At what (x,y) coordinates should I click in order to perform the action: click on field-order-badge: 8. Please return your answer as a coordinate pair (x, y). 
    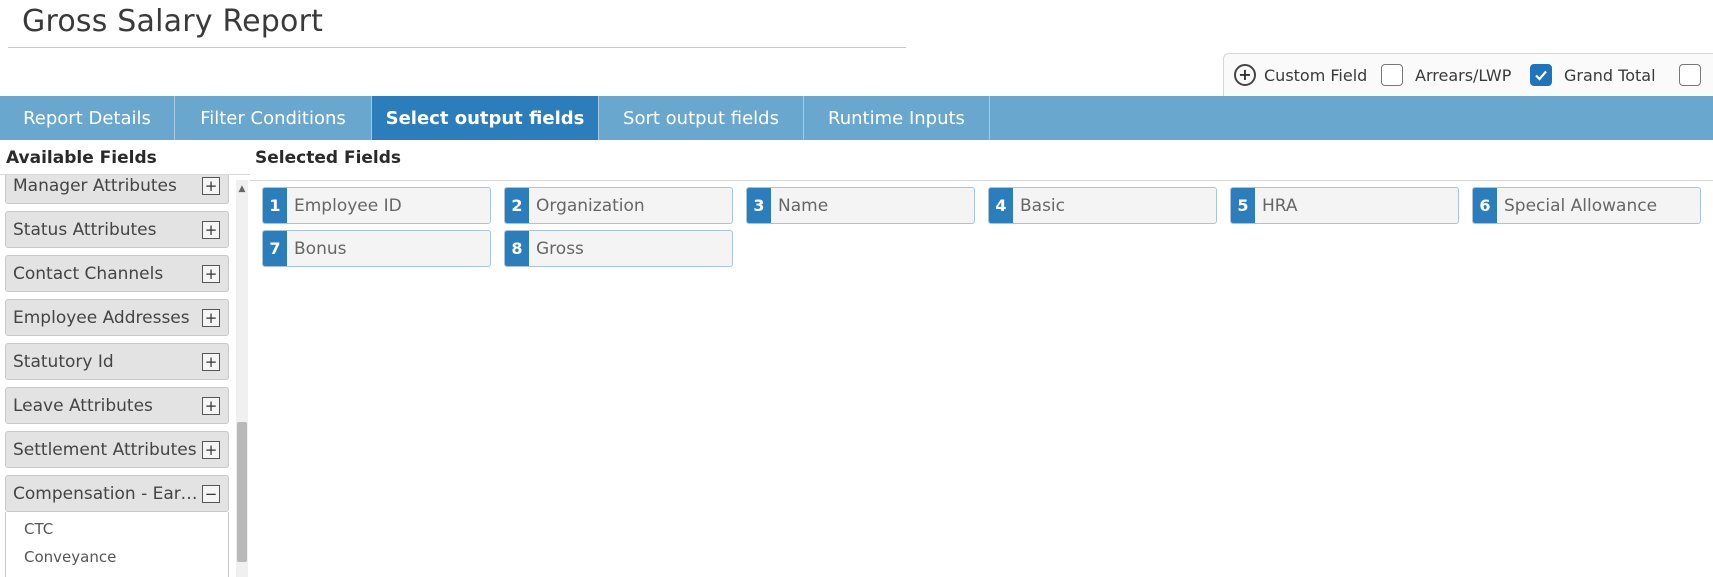
    Looking at the image, I should click on (517, 248).